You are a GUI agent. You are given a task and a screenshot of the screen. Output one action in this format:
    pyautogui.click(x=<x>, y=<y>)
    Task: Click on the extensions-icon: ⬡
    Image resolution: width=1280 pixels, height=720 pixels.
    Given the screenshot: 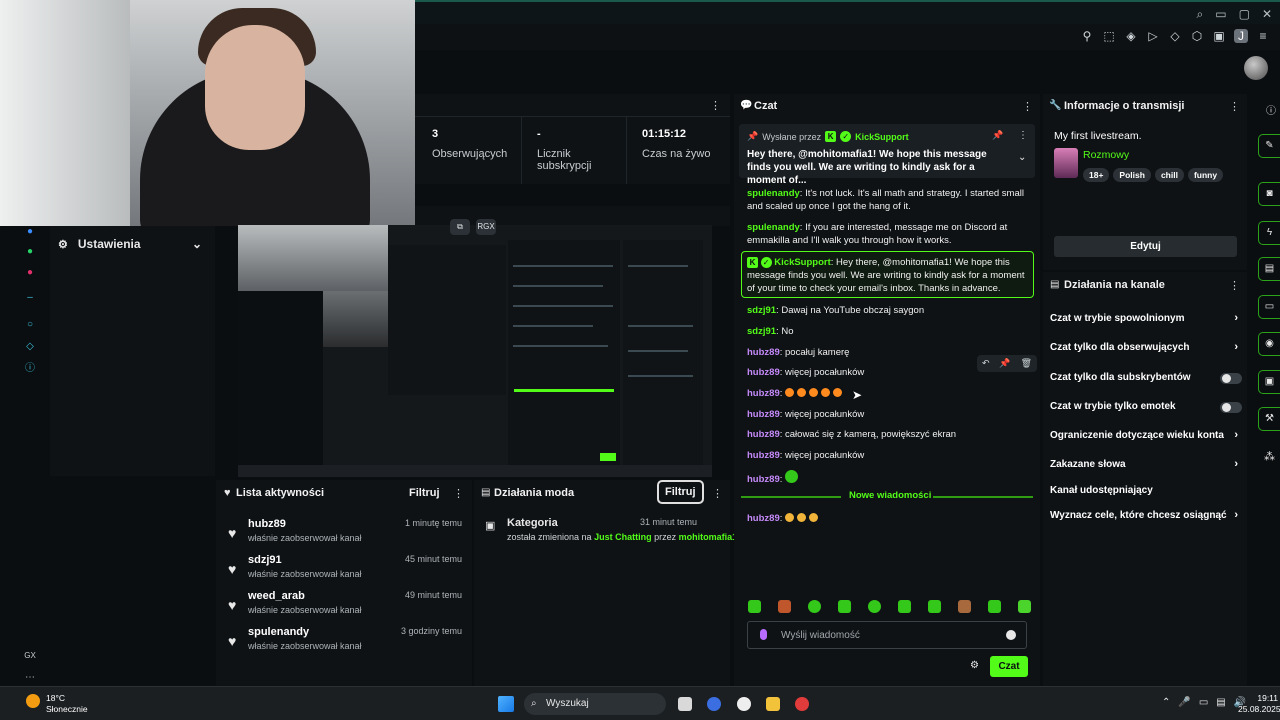 What is the action you would take?
    pyautogui.click(x=1197, y=36)
    